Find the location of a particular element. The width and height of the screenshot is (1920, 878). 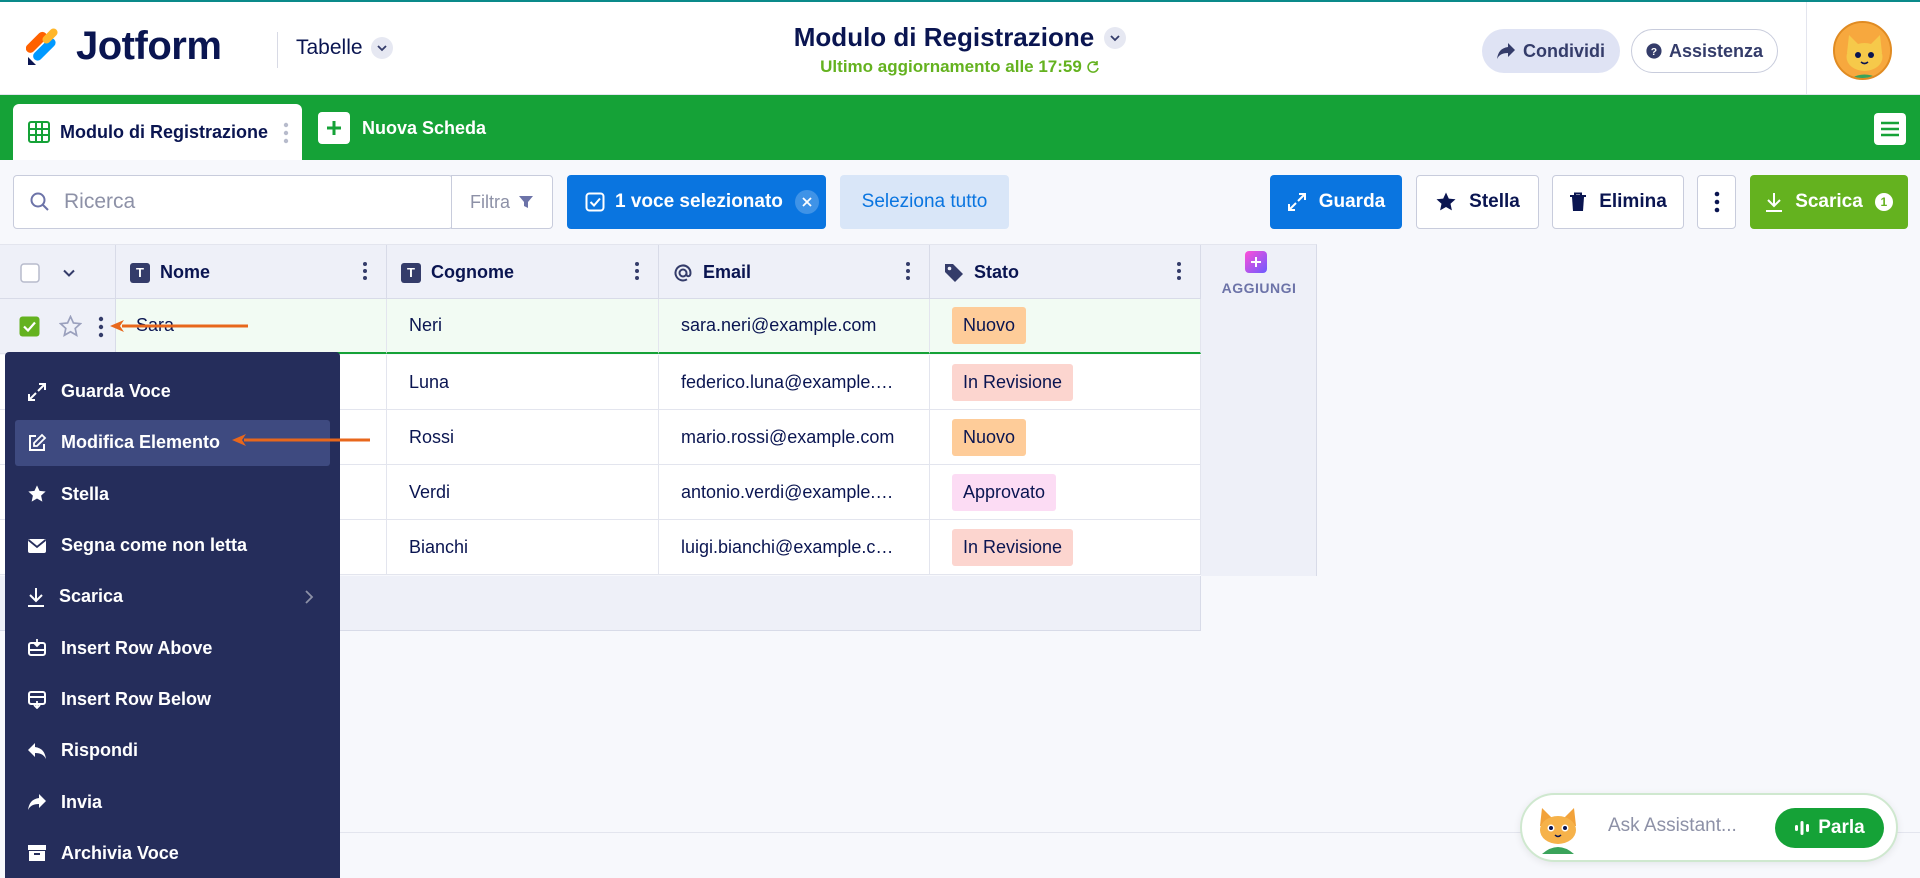

last-update-status: Ultimo aggiornamento alle 17:59 is located at coordinates (960, 67).